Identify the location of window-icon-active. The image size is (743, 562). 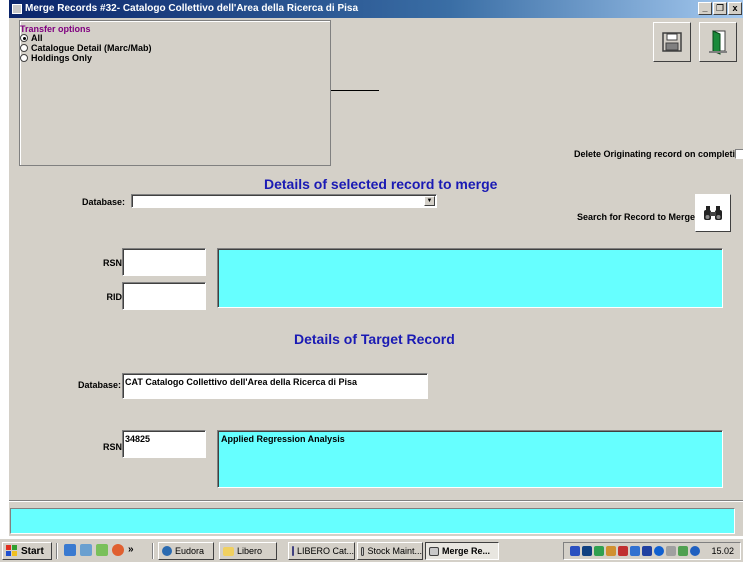
(434, 551).